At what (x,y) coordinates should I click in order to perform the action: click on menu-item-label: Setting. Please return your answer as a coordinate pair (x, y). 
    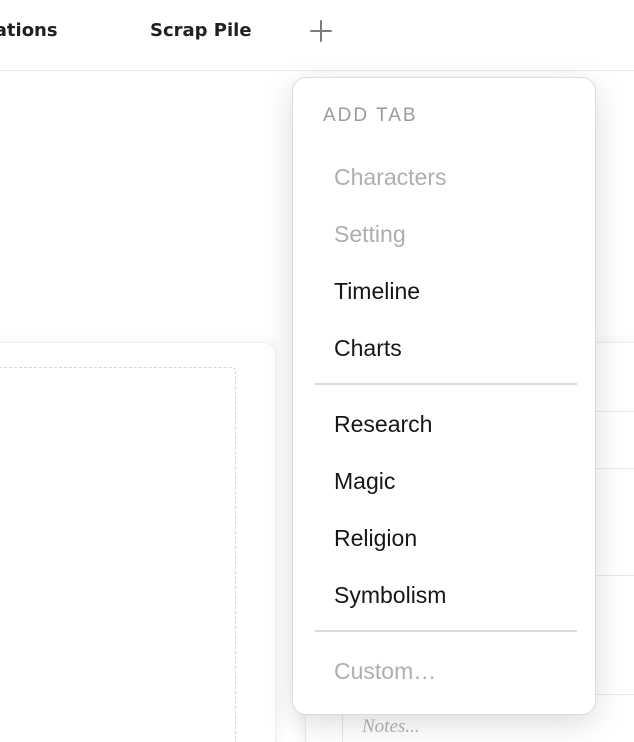
    Looking at the image, I should click on (370, 234).